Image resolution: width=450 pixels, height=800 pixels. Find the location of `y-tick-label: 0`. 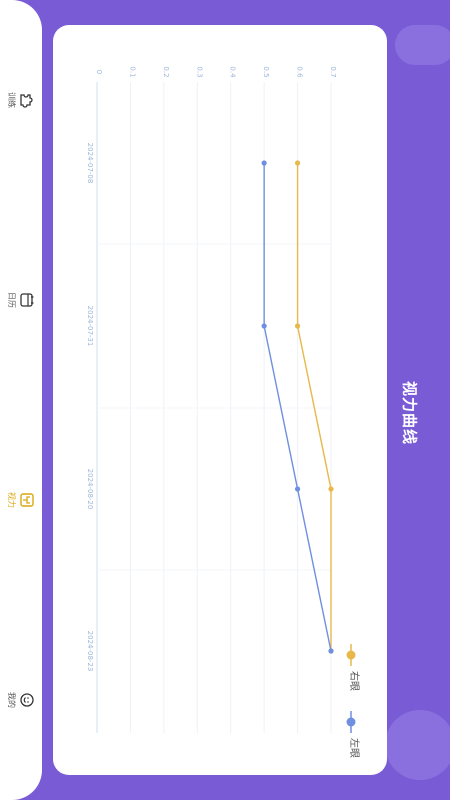

y-tick-label: 0 is located at coordinates (99, 72).